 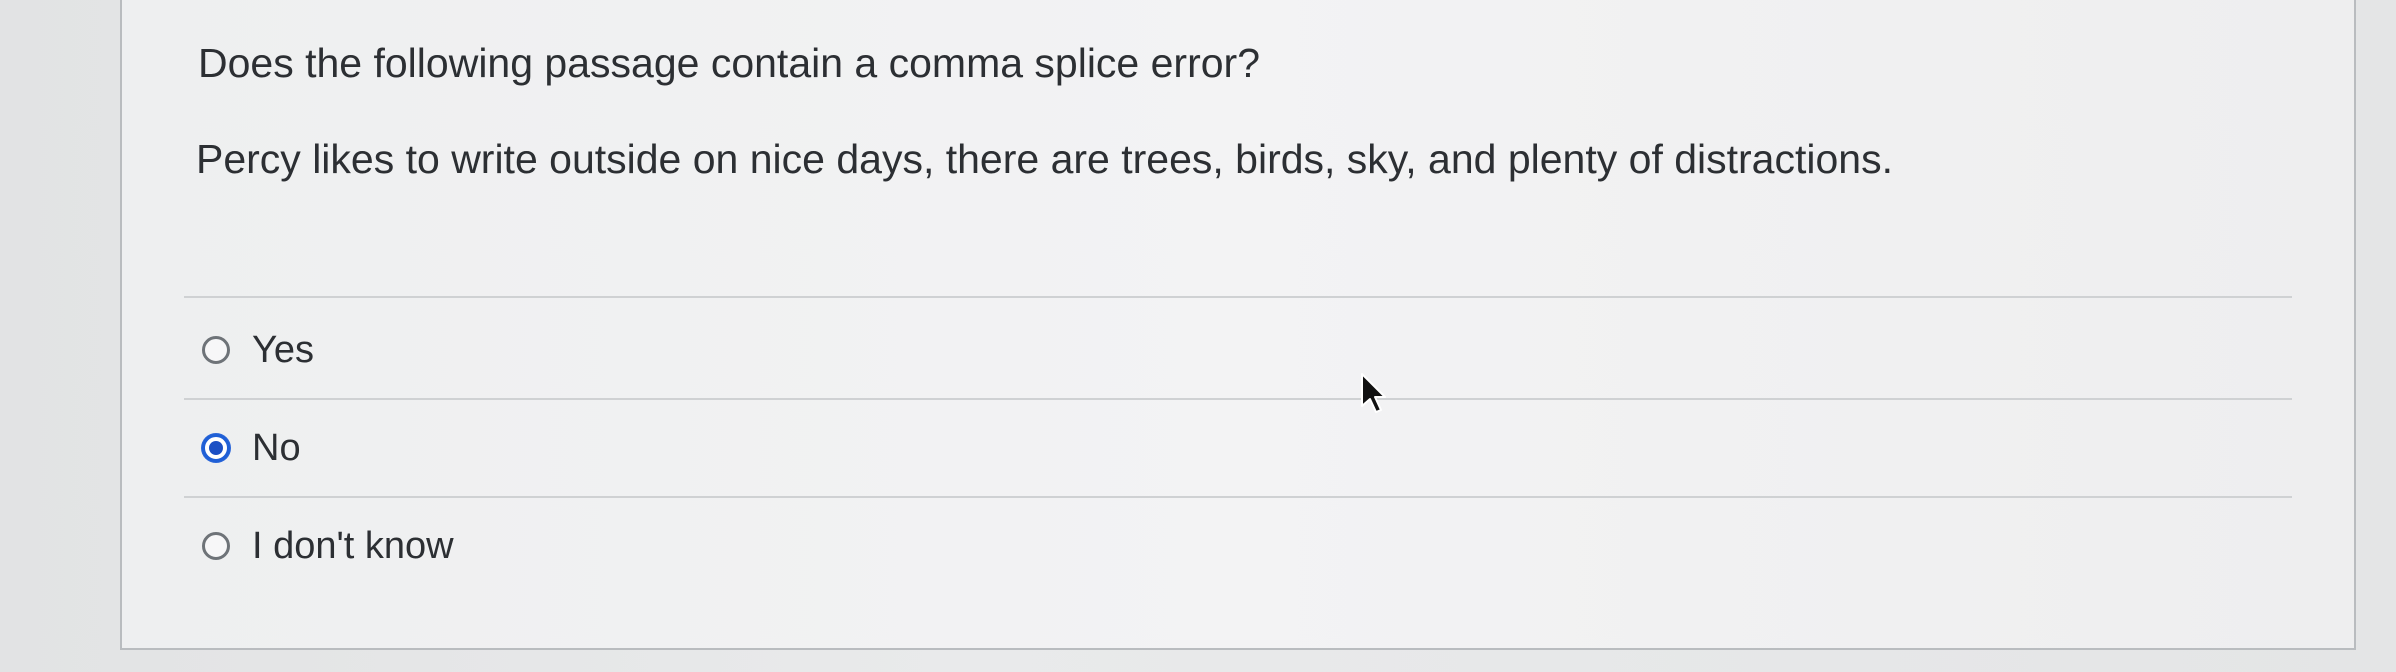 What do you see at coordinates (353, 545) in the screenshot?
I see `option-label-dont-know: I don't know` at bounding box center [353, 545].